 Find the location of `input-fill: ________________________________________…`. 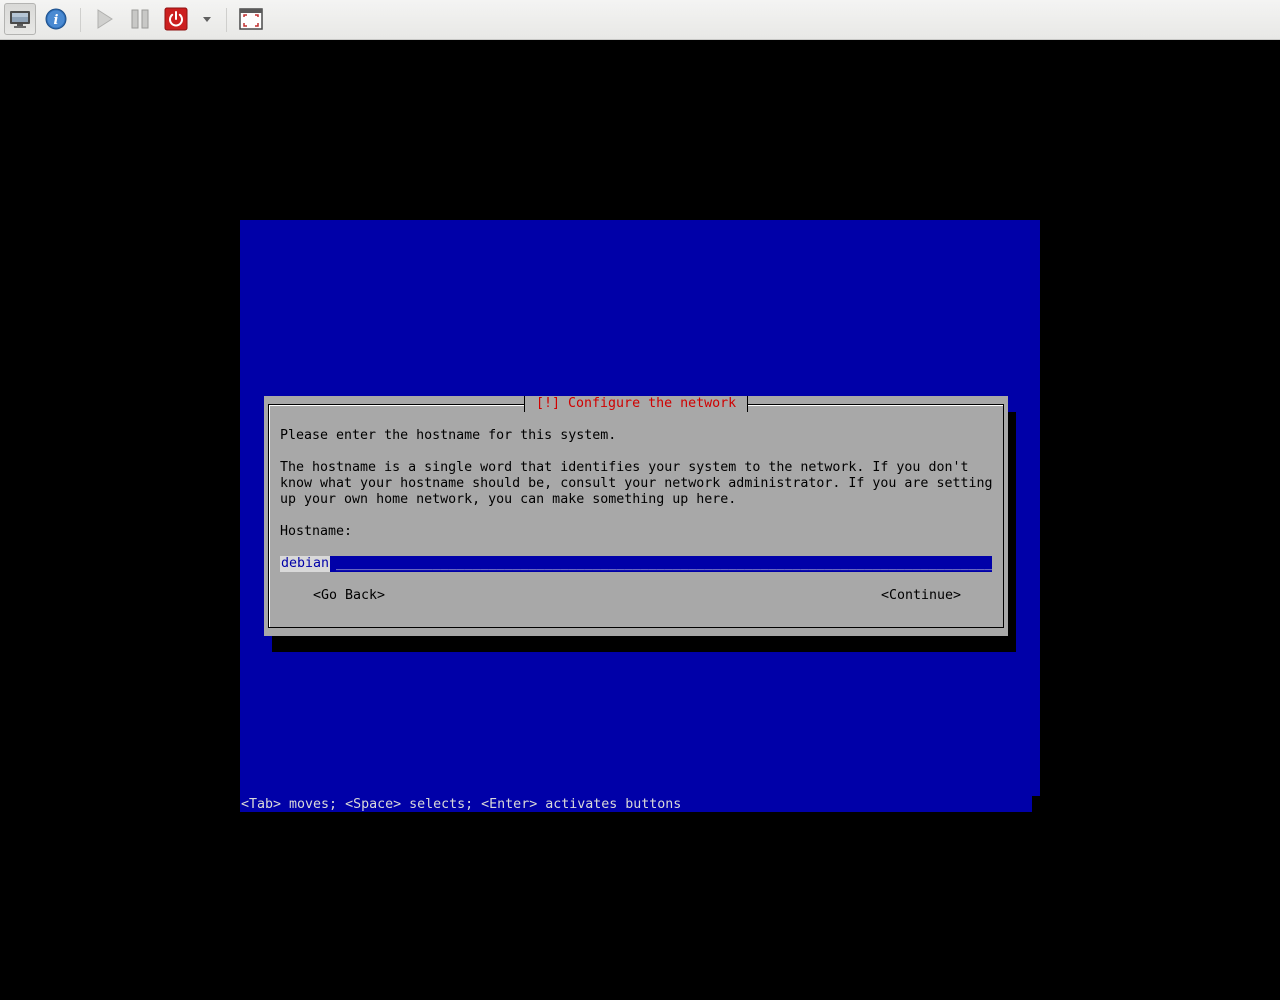

input-fill: ________________________________________… is located at coordinates (664, 563).